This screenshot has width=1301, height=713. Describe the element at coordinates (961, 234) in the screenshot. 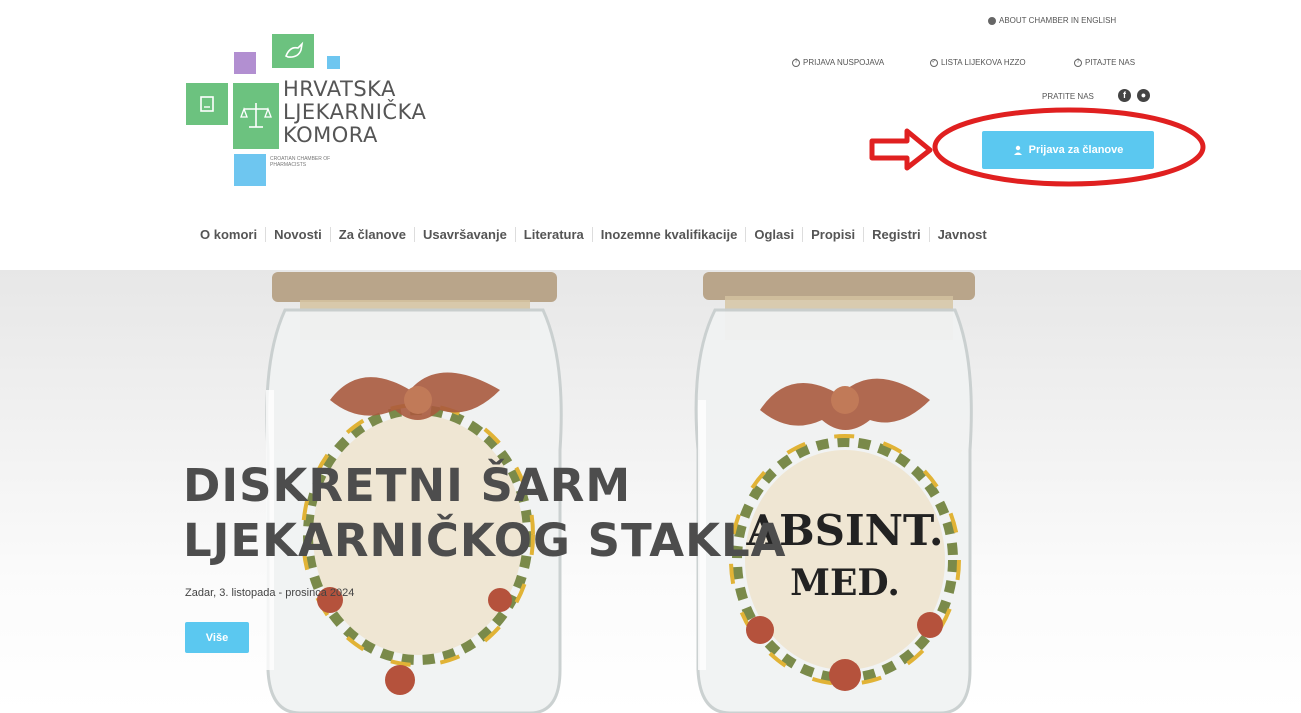

I see `nav-item-javnost: Javnost` at that location.